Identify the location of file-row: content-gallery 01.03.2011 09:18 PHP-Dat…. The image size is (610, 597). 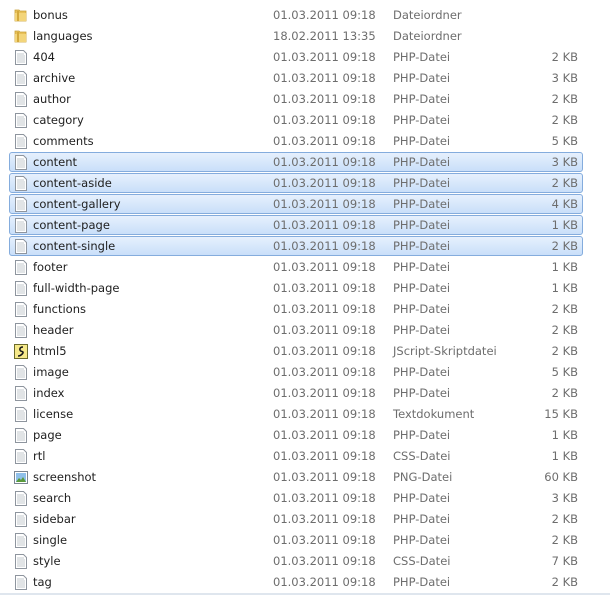
(305, 204).